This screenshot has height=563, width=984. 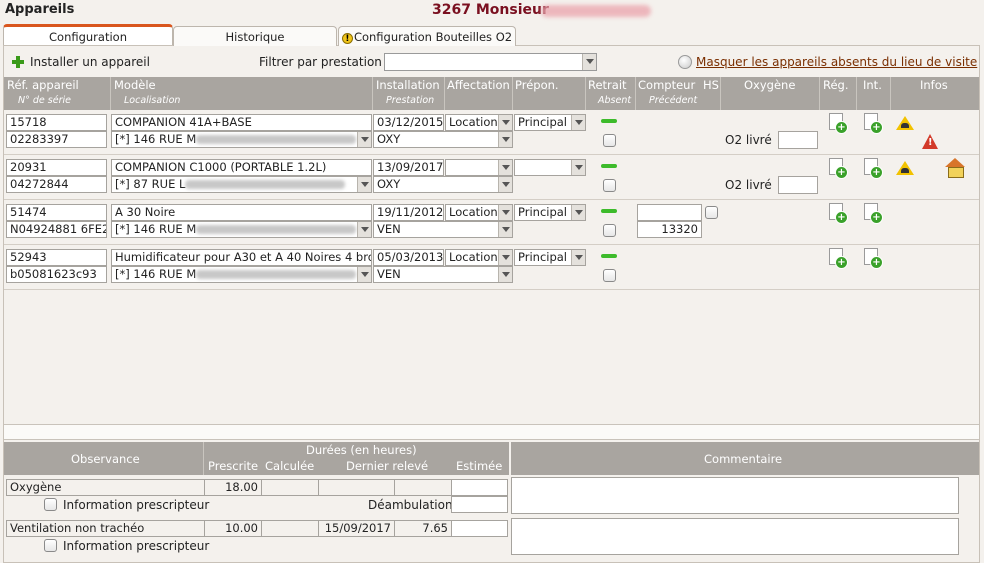 I want to click on deambulation-input, so click(x=479, y=504).